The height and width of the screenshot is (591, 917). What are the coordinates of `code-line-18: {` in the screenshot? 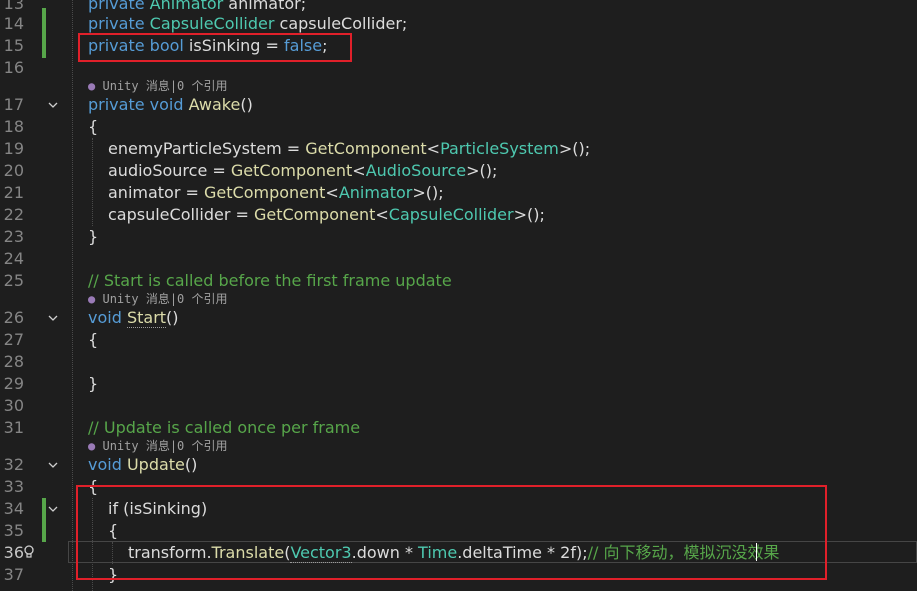 It's located at (93, 127).